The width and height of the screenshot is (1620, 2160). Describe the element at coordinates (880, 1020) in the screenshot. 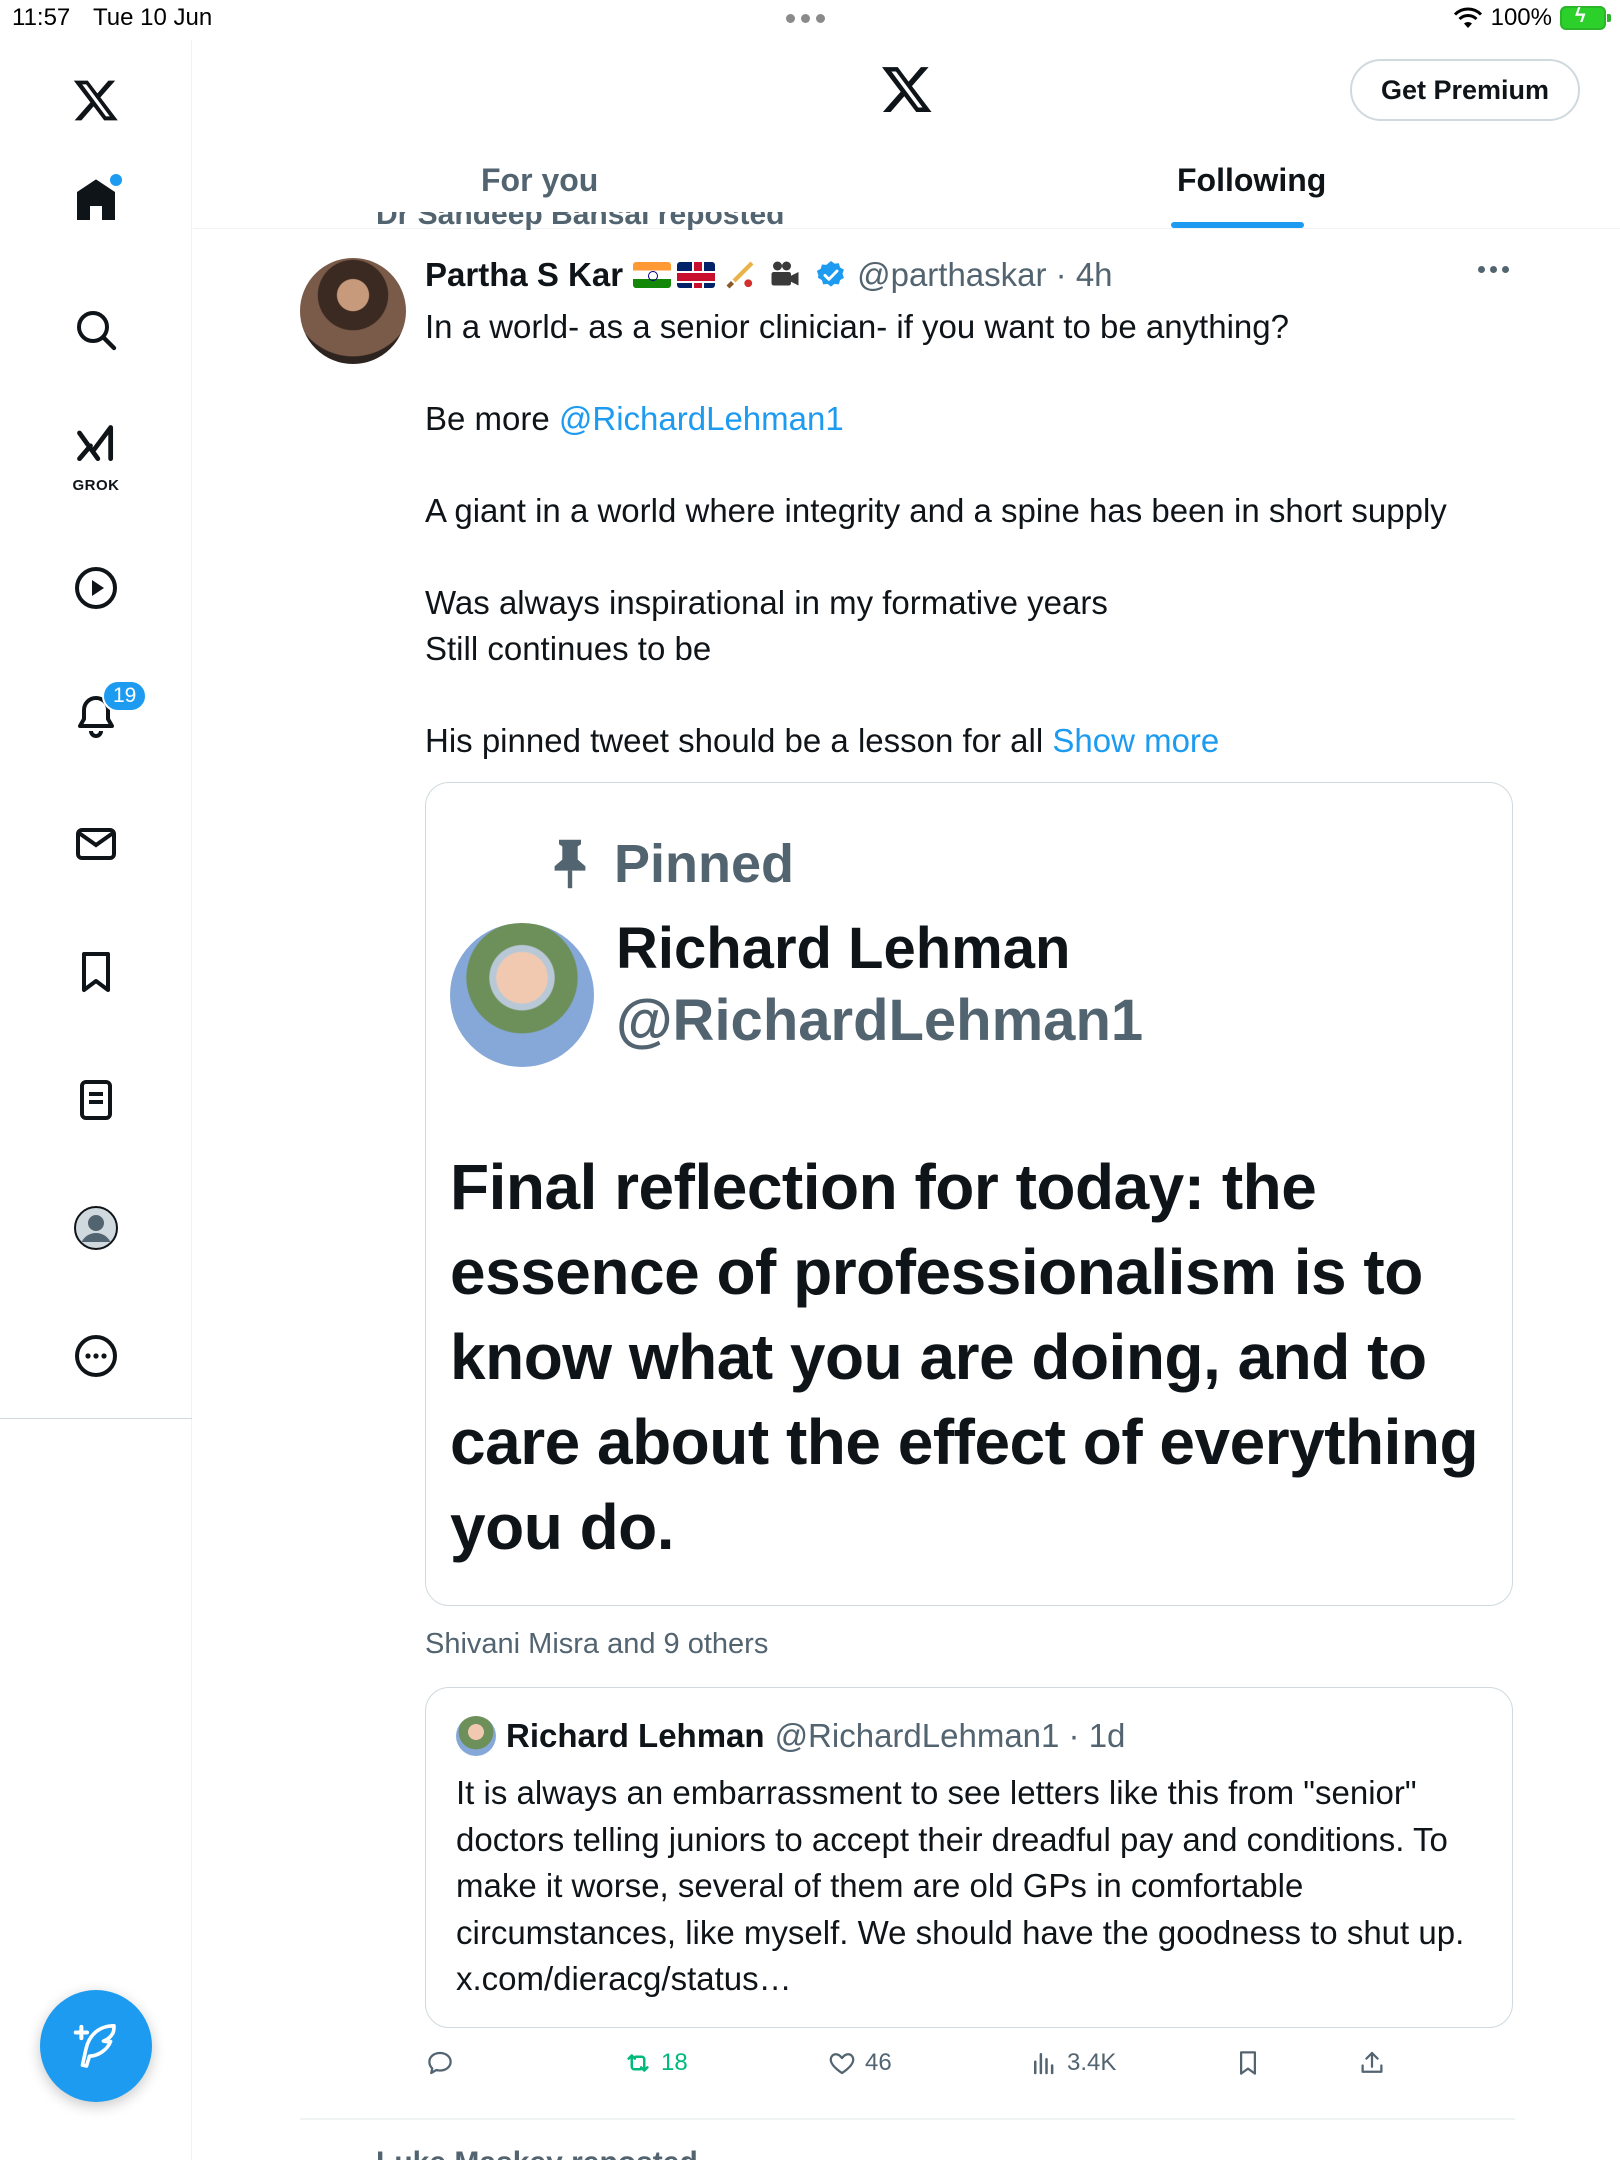

I see `media-author-handle: @RichardLehman1` at that location.